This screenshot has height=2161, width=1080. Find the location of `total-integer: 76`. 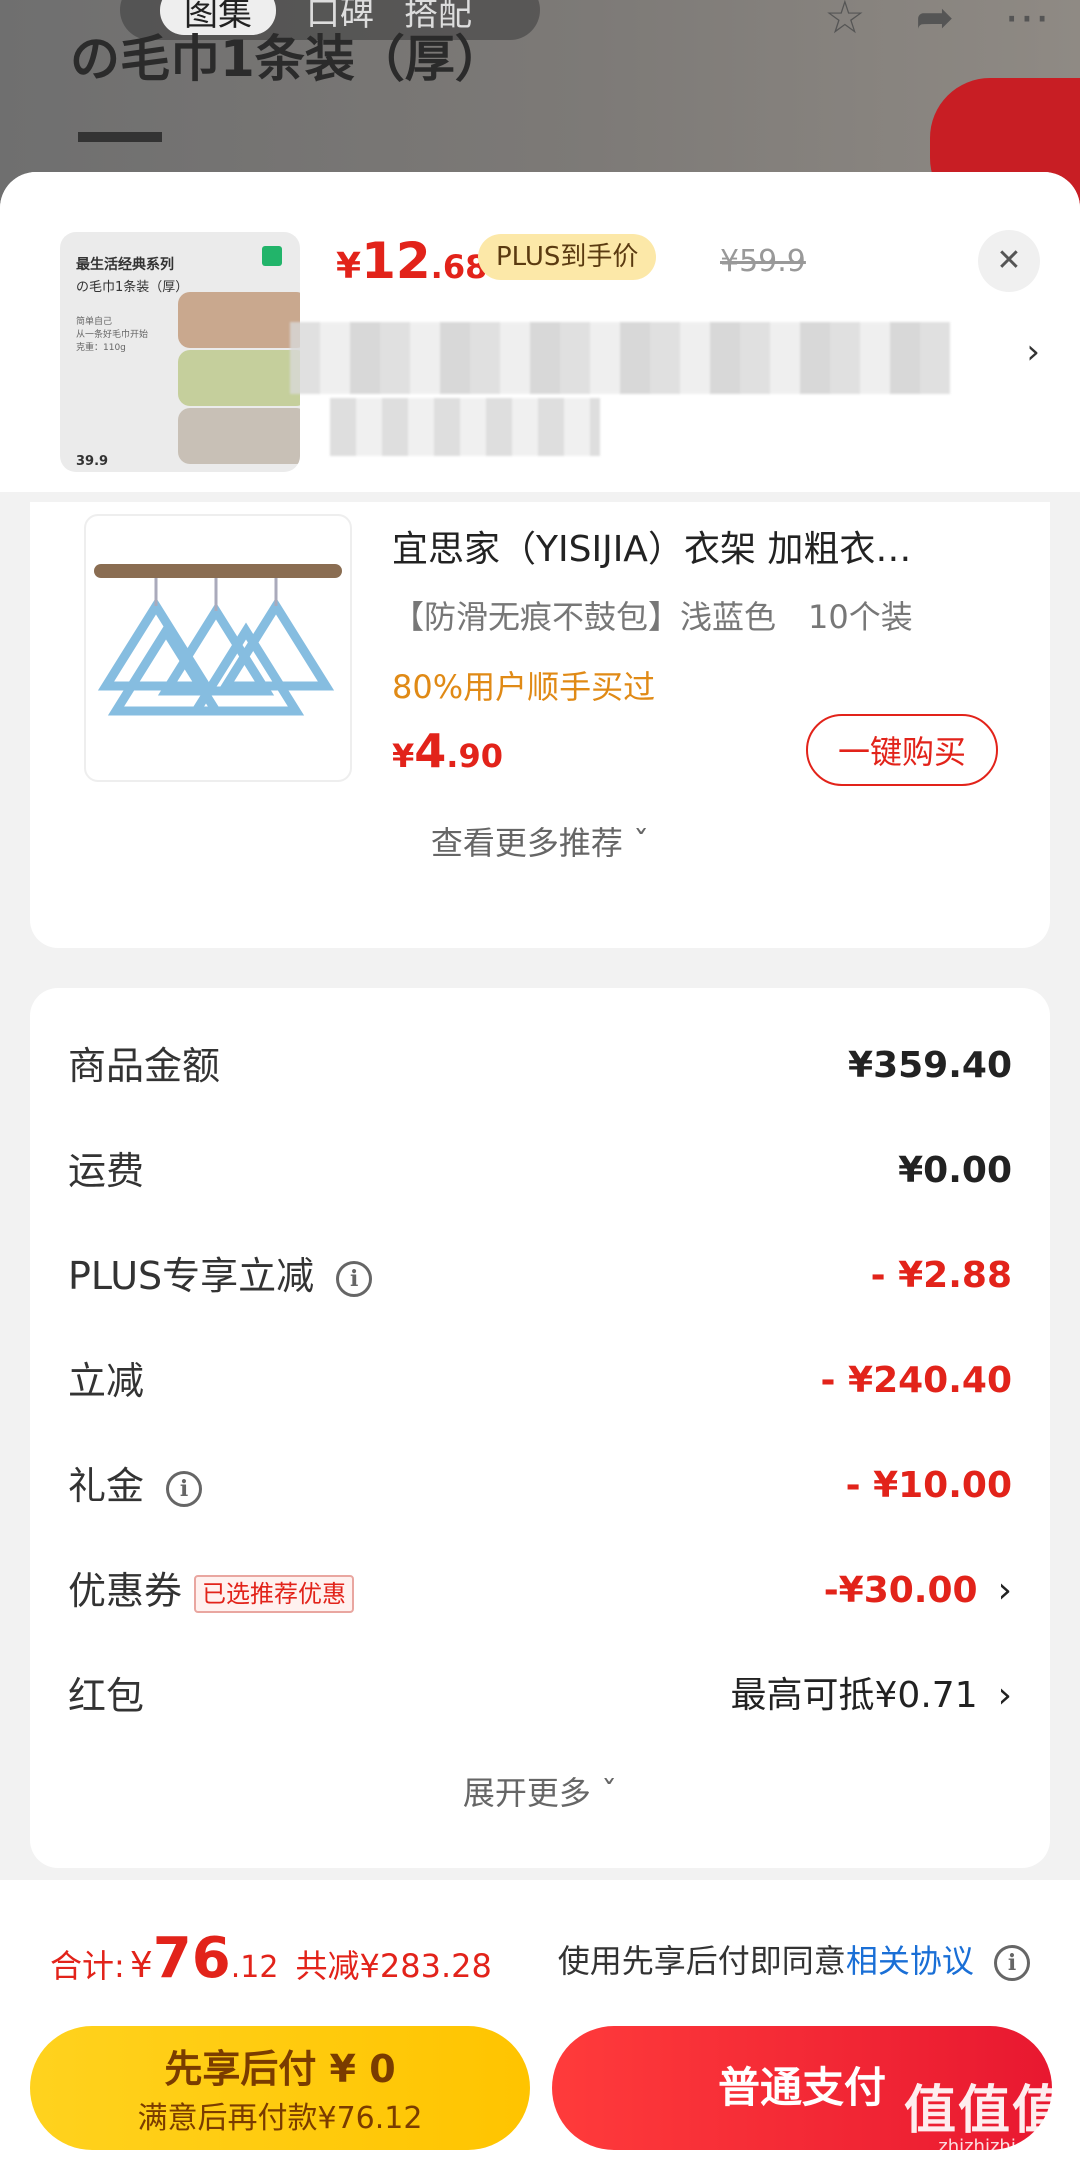

total-integer: 76 is located at coordinates (191, 1958).